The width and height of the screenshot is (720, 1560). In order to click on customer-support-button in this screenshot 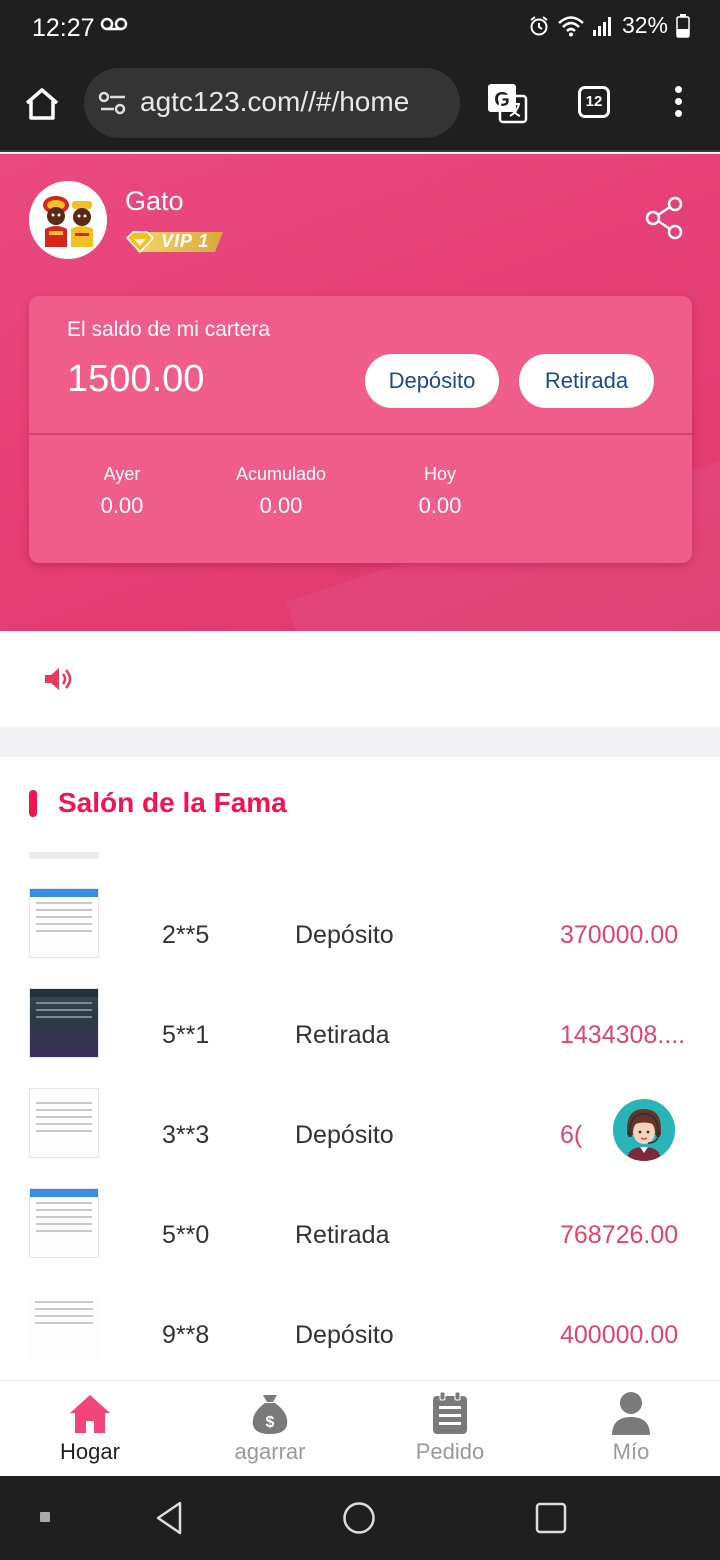, I will do `click(644, 1130)`.